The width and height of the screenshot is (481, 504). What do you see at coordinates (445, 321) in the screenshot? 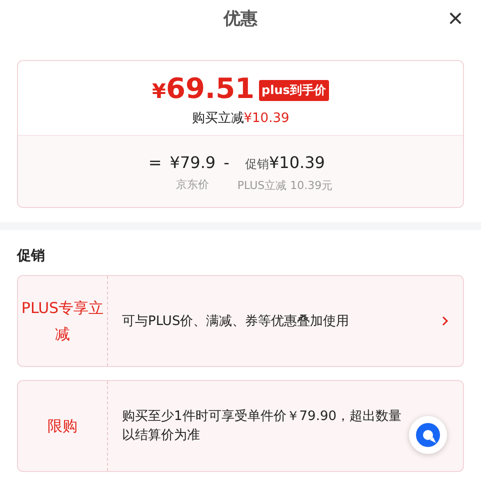
I see `chevron-icon` at bounding box center [445, 321].